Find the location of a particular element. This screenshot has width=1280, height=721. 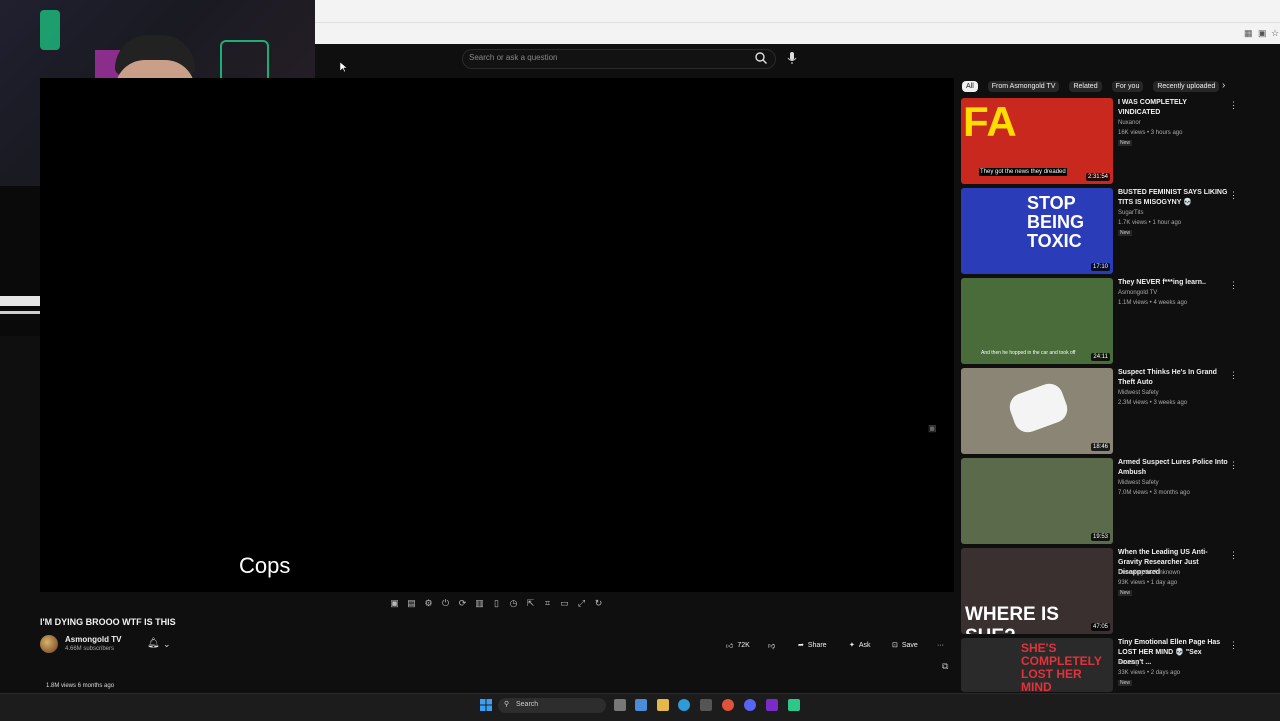

rec-meta: 2.3M views • 3 weeks ago is located at coordinates (1153, 403).